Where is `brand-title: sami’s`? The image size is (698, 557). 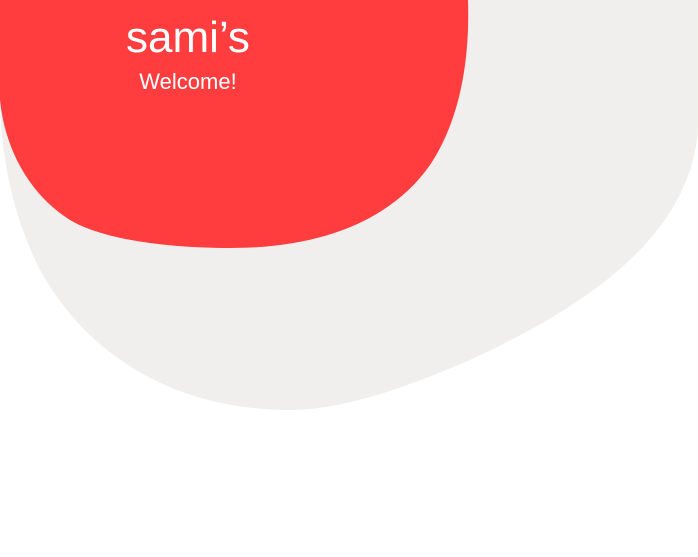
brand-title: sami’s is located at coordinates (188, 37).